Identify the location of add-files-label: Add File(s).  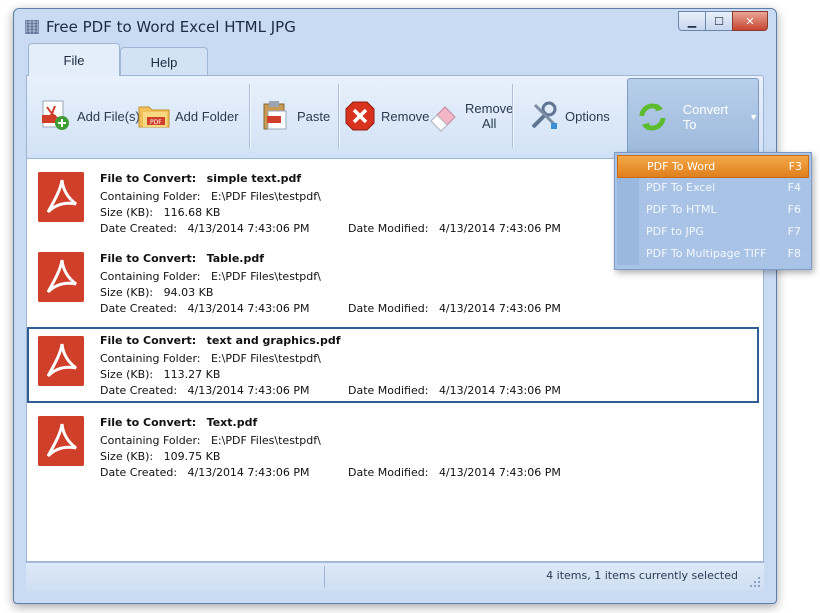
(108, 116).